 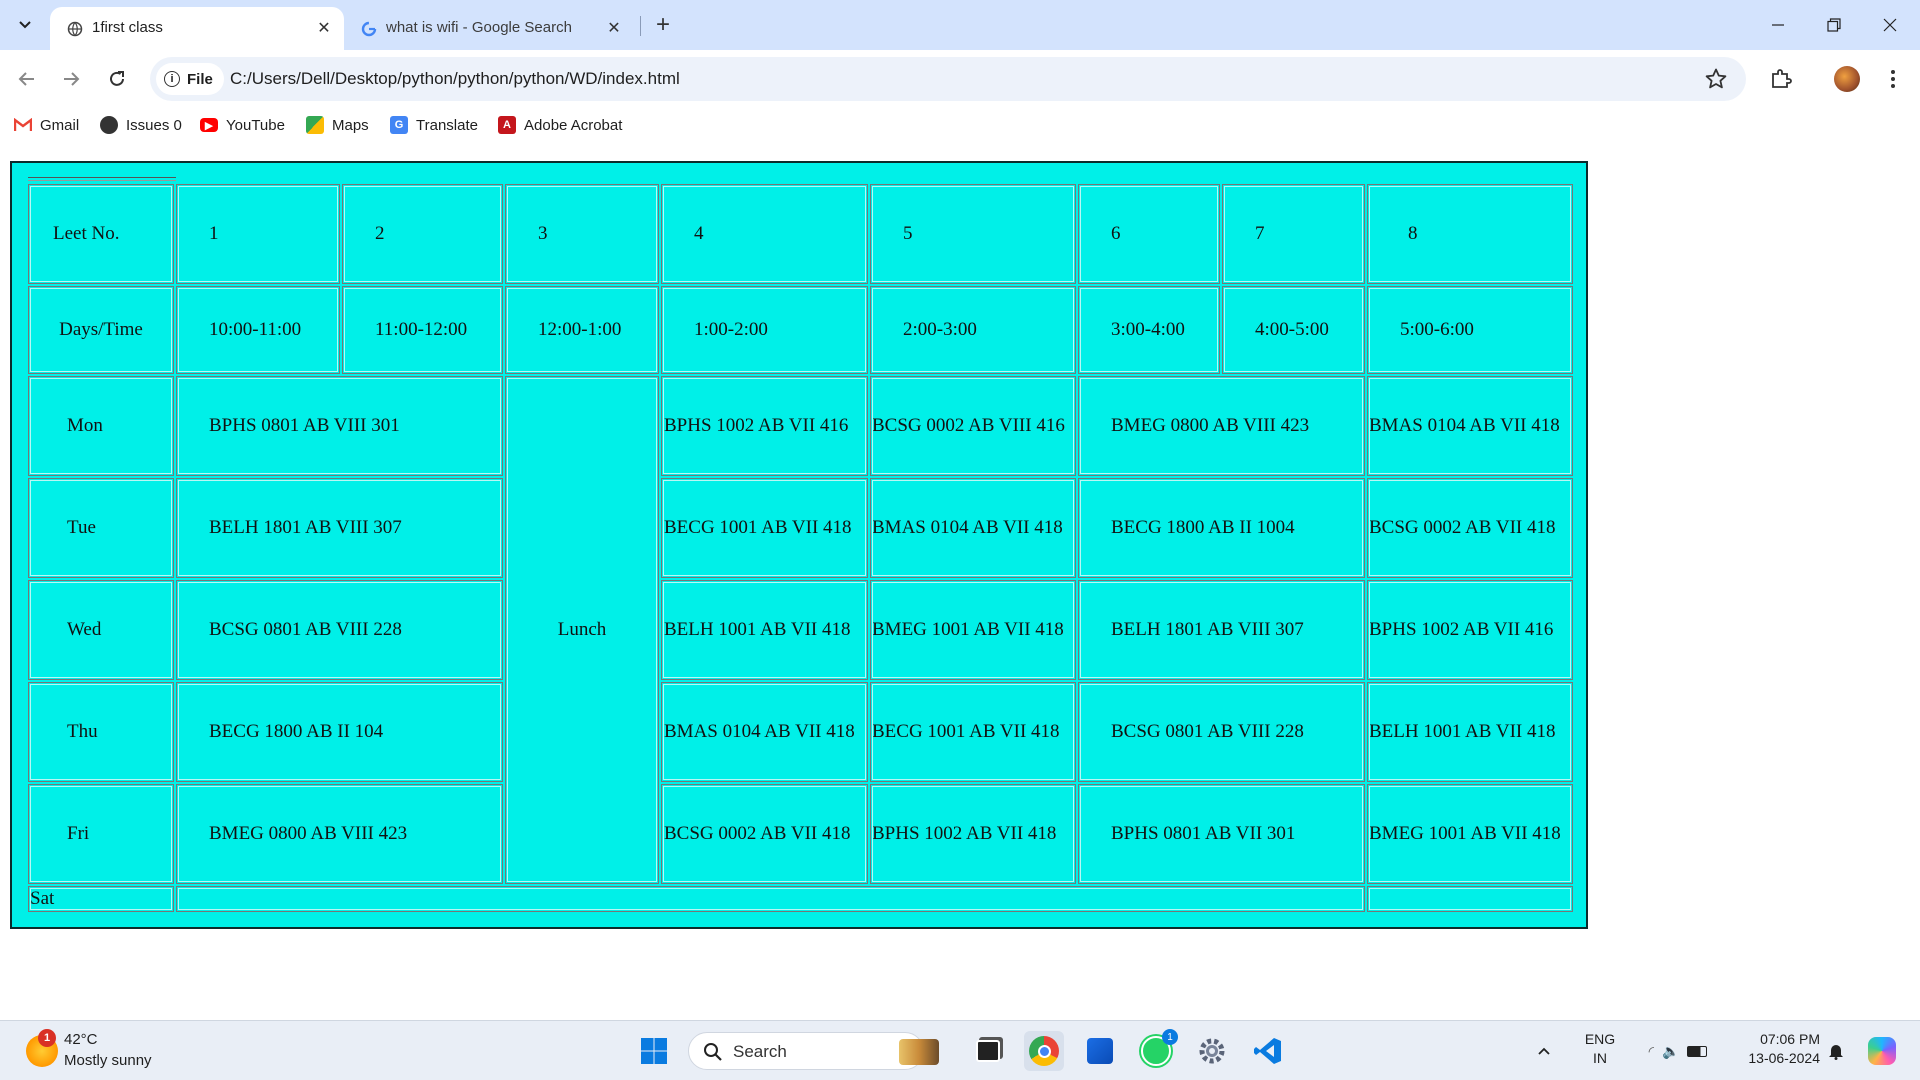 What do you see at coordinates (447, 125) in the screenshot?
I see `bookmark-label: Translate` at bounding box center [447, 125].